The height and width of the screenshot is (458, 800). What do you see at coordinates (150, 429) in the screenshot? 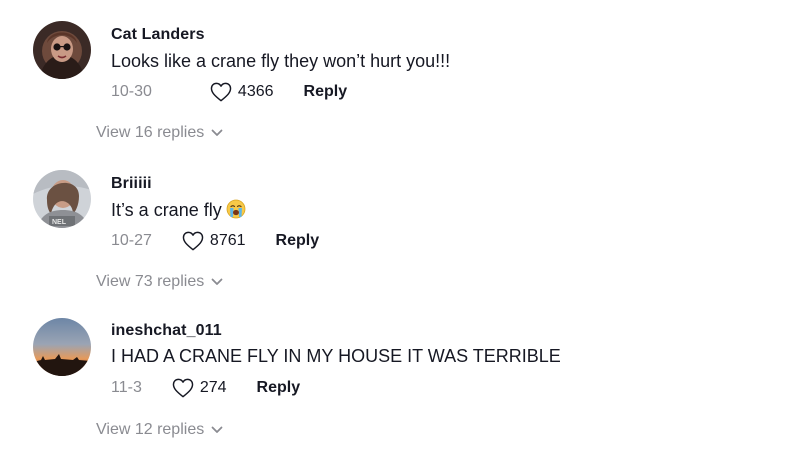
I see `view-replies-label: View 12 replies` at bounding box center [150, 429].